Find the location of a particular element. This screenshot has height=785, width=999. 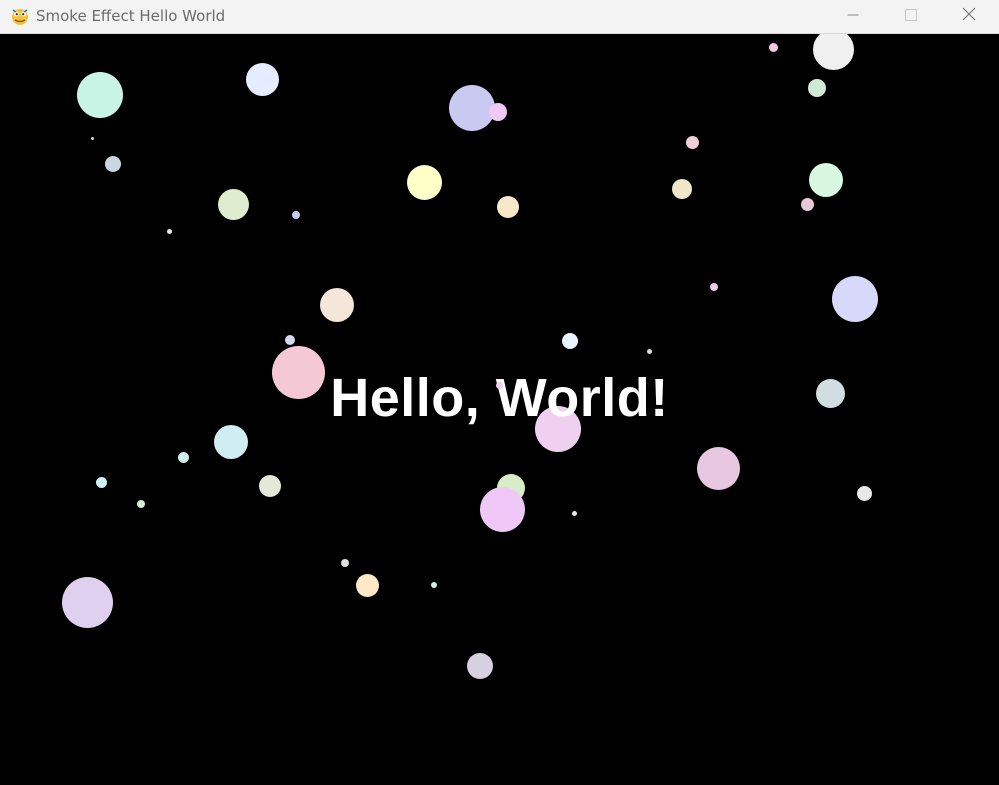

maximize-button is located at coordinates (911, 16).